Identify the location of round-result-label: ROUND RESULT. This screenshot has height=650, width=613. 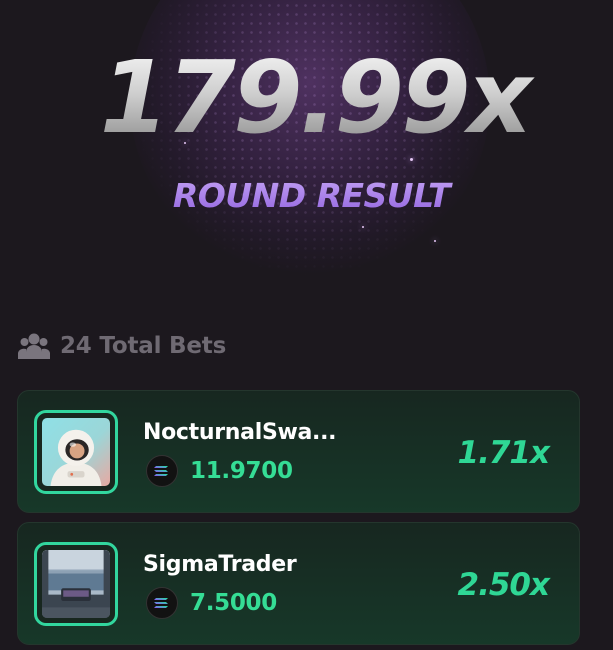
(306, 195).